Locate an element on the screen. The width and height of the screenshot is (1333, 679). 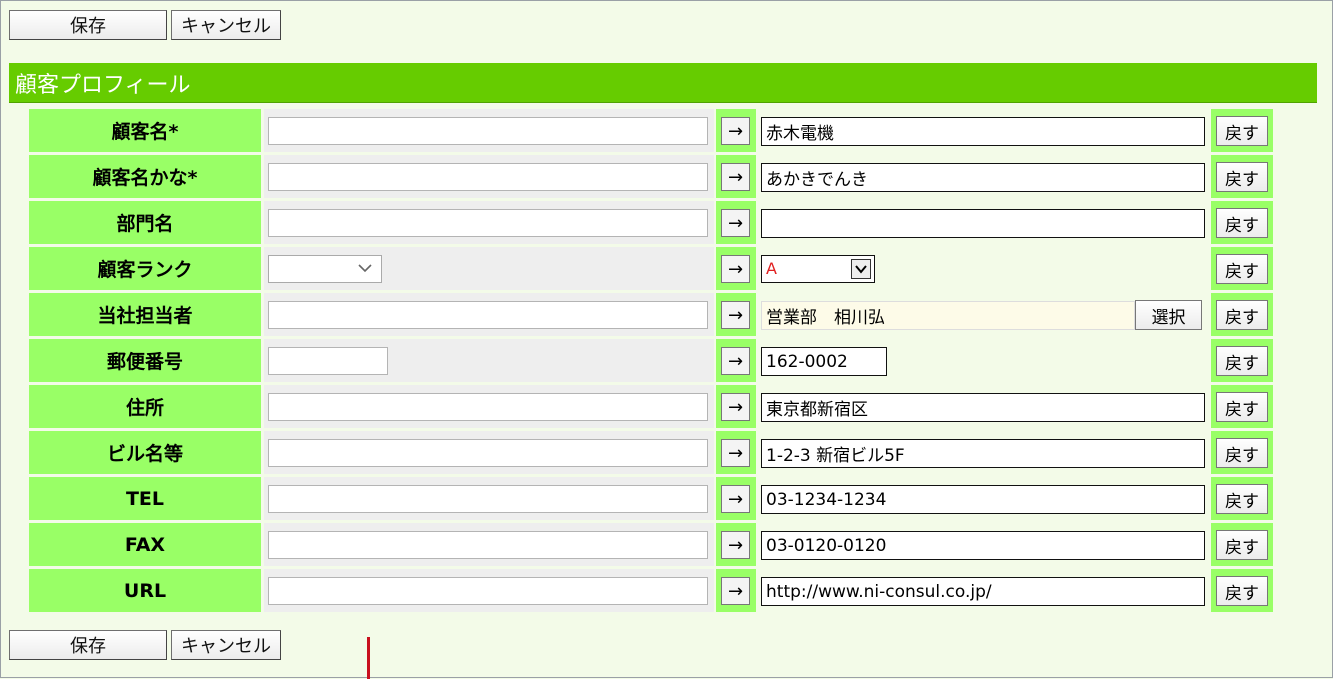
form-row-postal-code: 郵便番号 → 162-0002 戻す is located at coordinates (654, 361).